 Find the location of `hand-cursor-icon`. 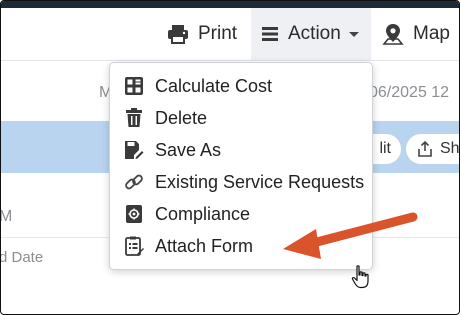

hand-cursor-icon is located at coordinates (360, 277).